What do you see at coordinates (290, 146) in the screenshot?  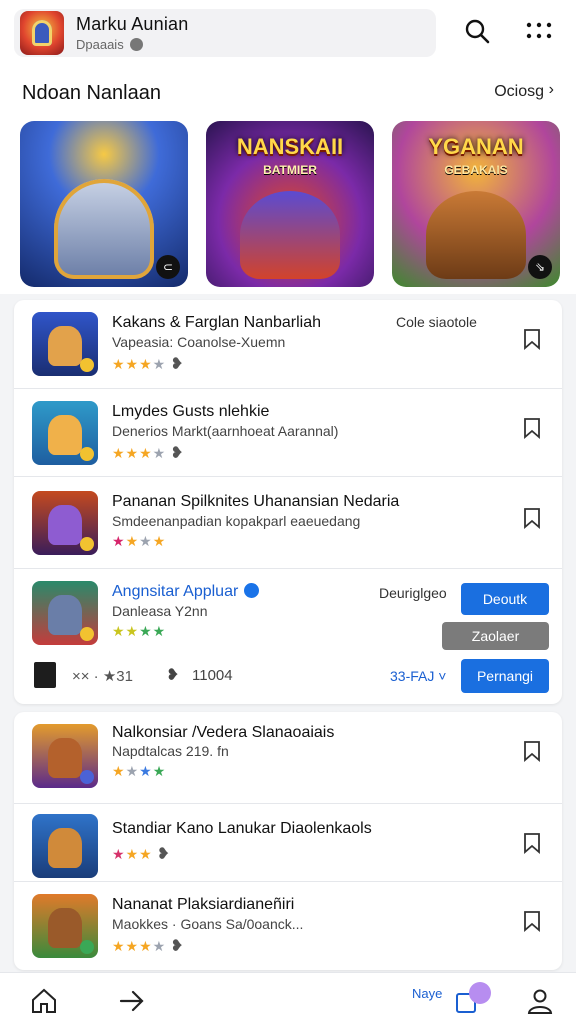 I see `featured-title: NANSKAII` at bounding box center [290, 146].